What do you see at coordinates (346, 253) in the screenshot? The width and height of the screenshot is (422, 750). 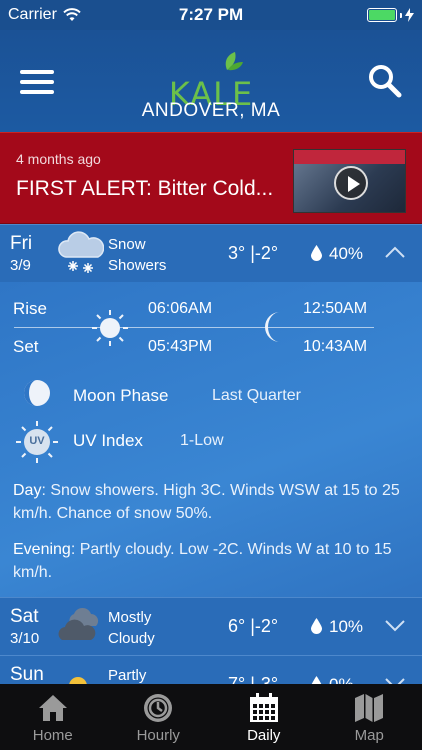 I see `day-precip-chance: 40%` at bounding box center [346, 253].